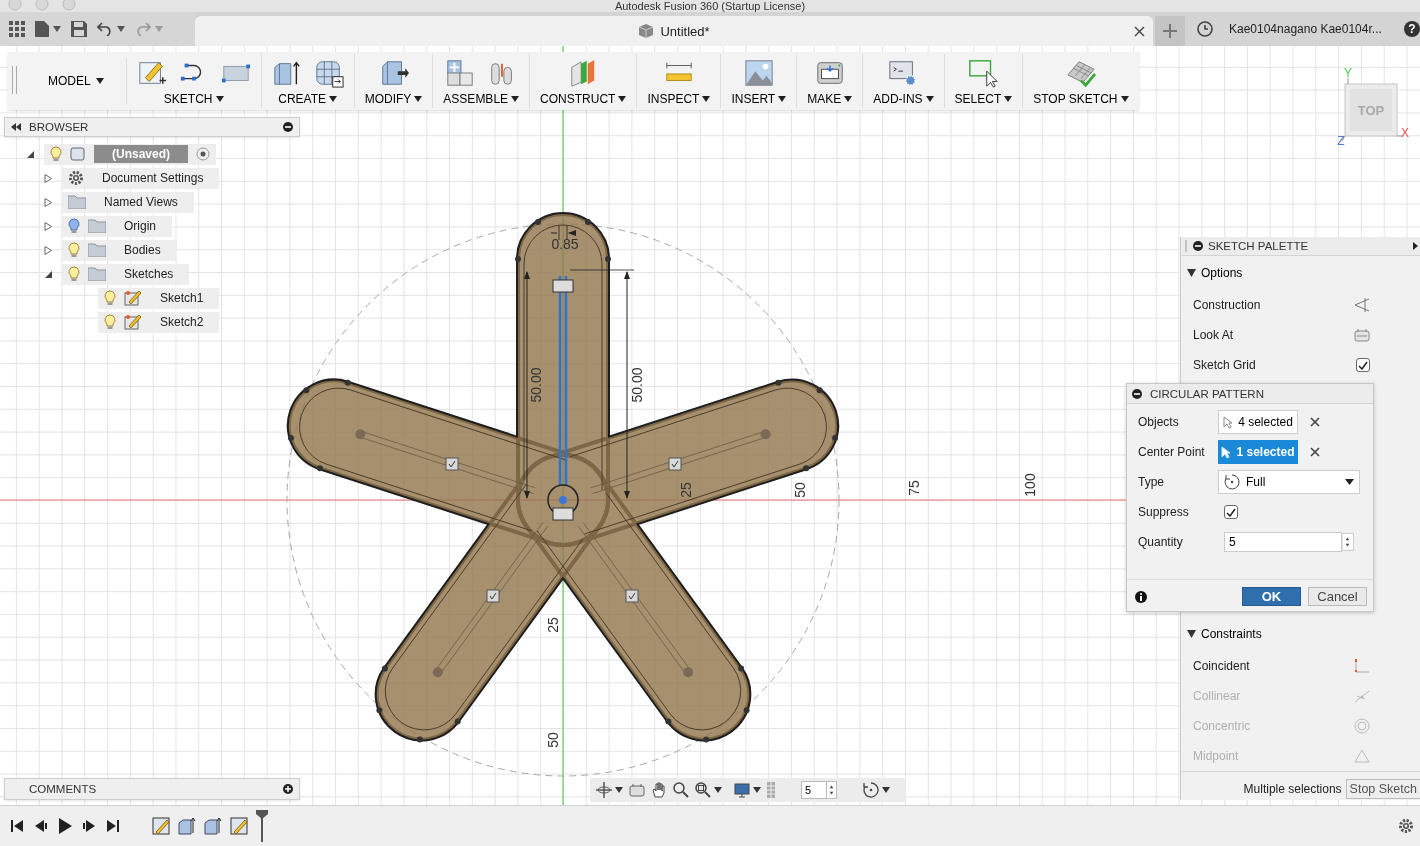 This screenshot has width=1420, height=846. I want to click on toolbar-menu: ASSEMBLE, so click(481, 99).